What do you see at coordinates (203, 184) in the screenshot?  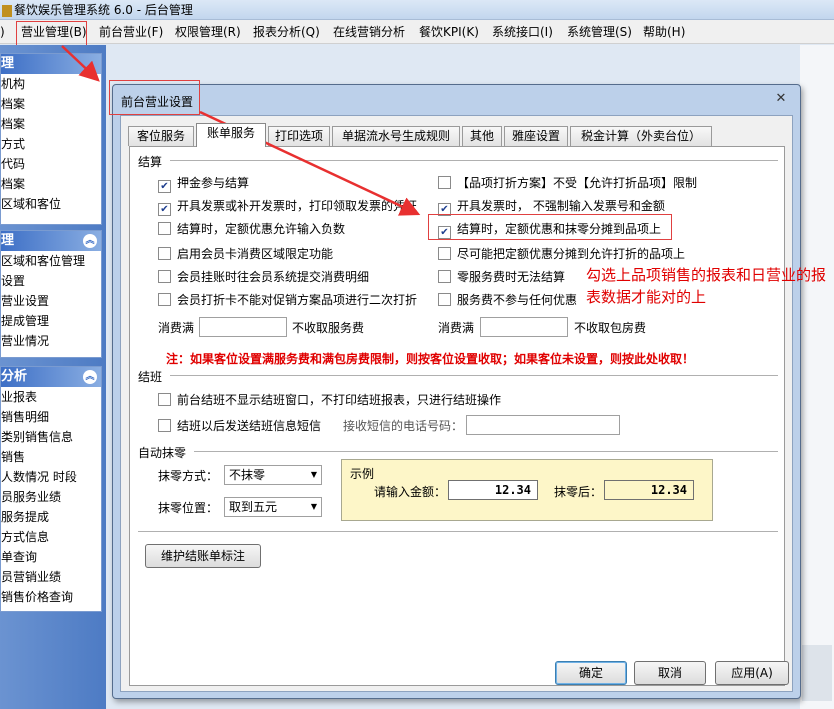 I see `checkbox-deposit: ✔ 押金参与结算` at bounding box center [203, 184].